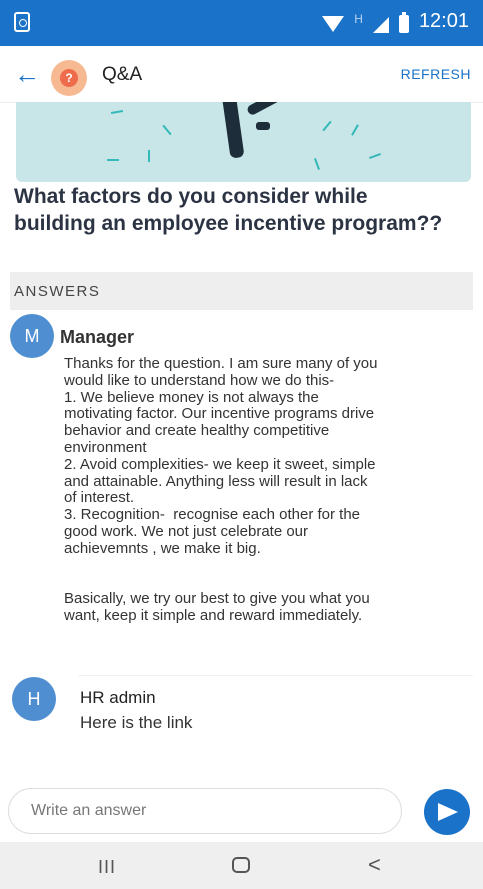 This screenshot has width=483, height=889. I want to click on answers-header: ANSWERS, so click(241, 291).